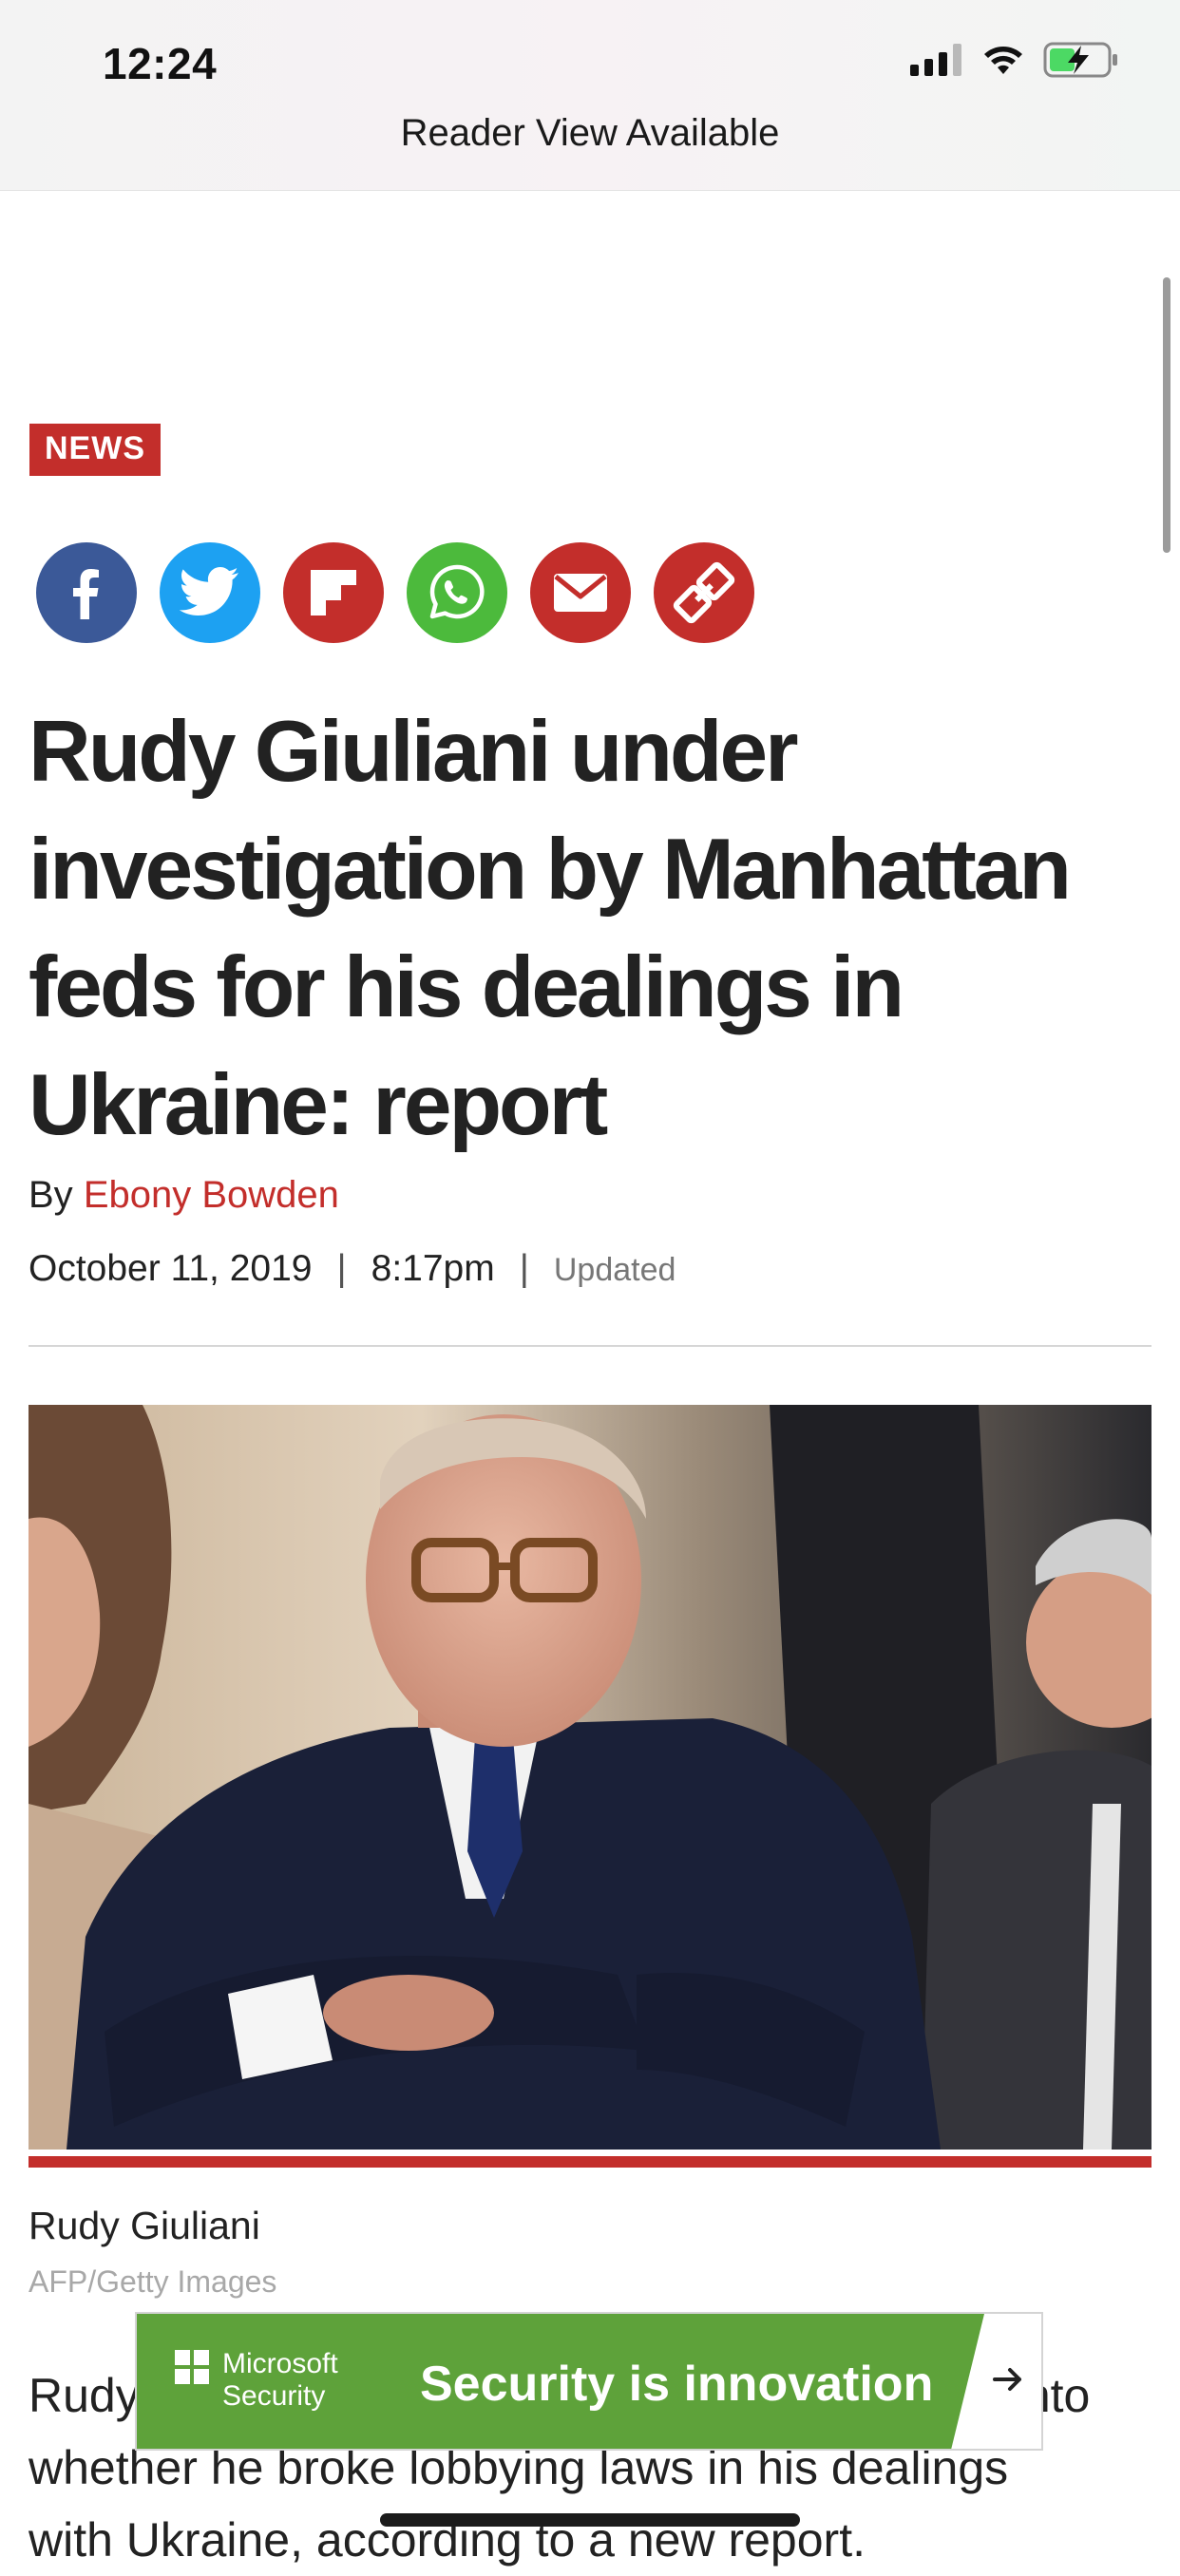 The width and height of the screenshot is (1180, 2576). I want to click on microsoft-logo-icon, so click(192, 2367).